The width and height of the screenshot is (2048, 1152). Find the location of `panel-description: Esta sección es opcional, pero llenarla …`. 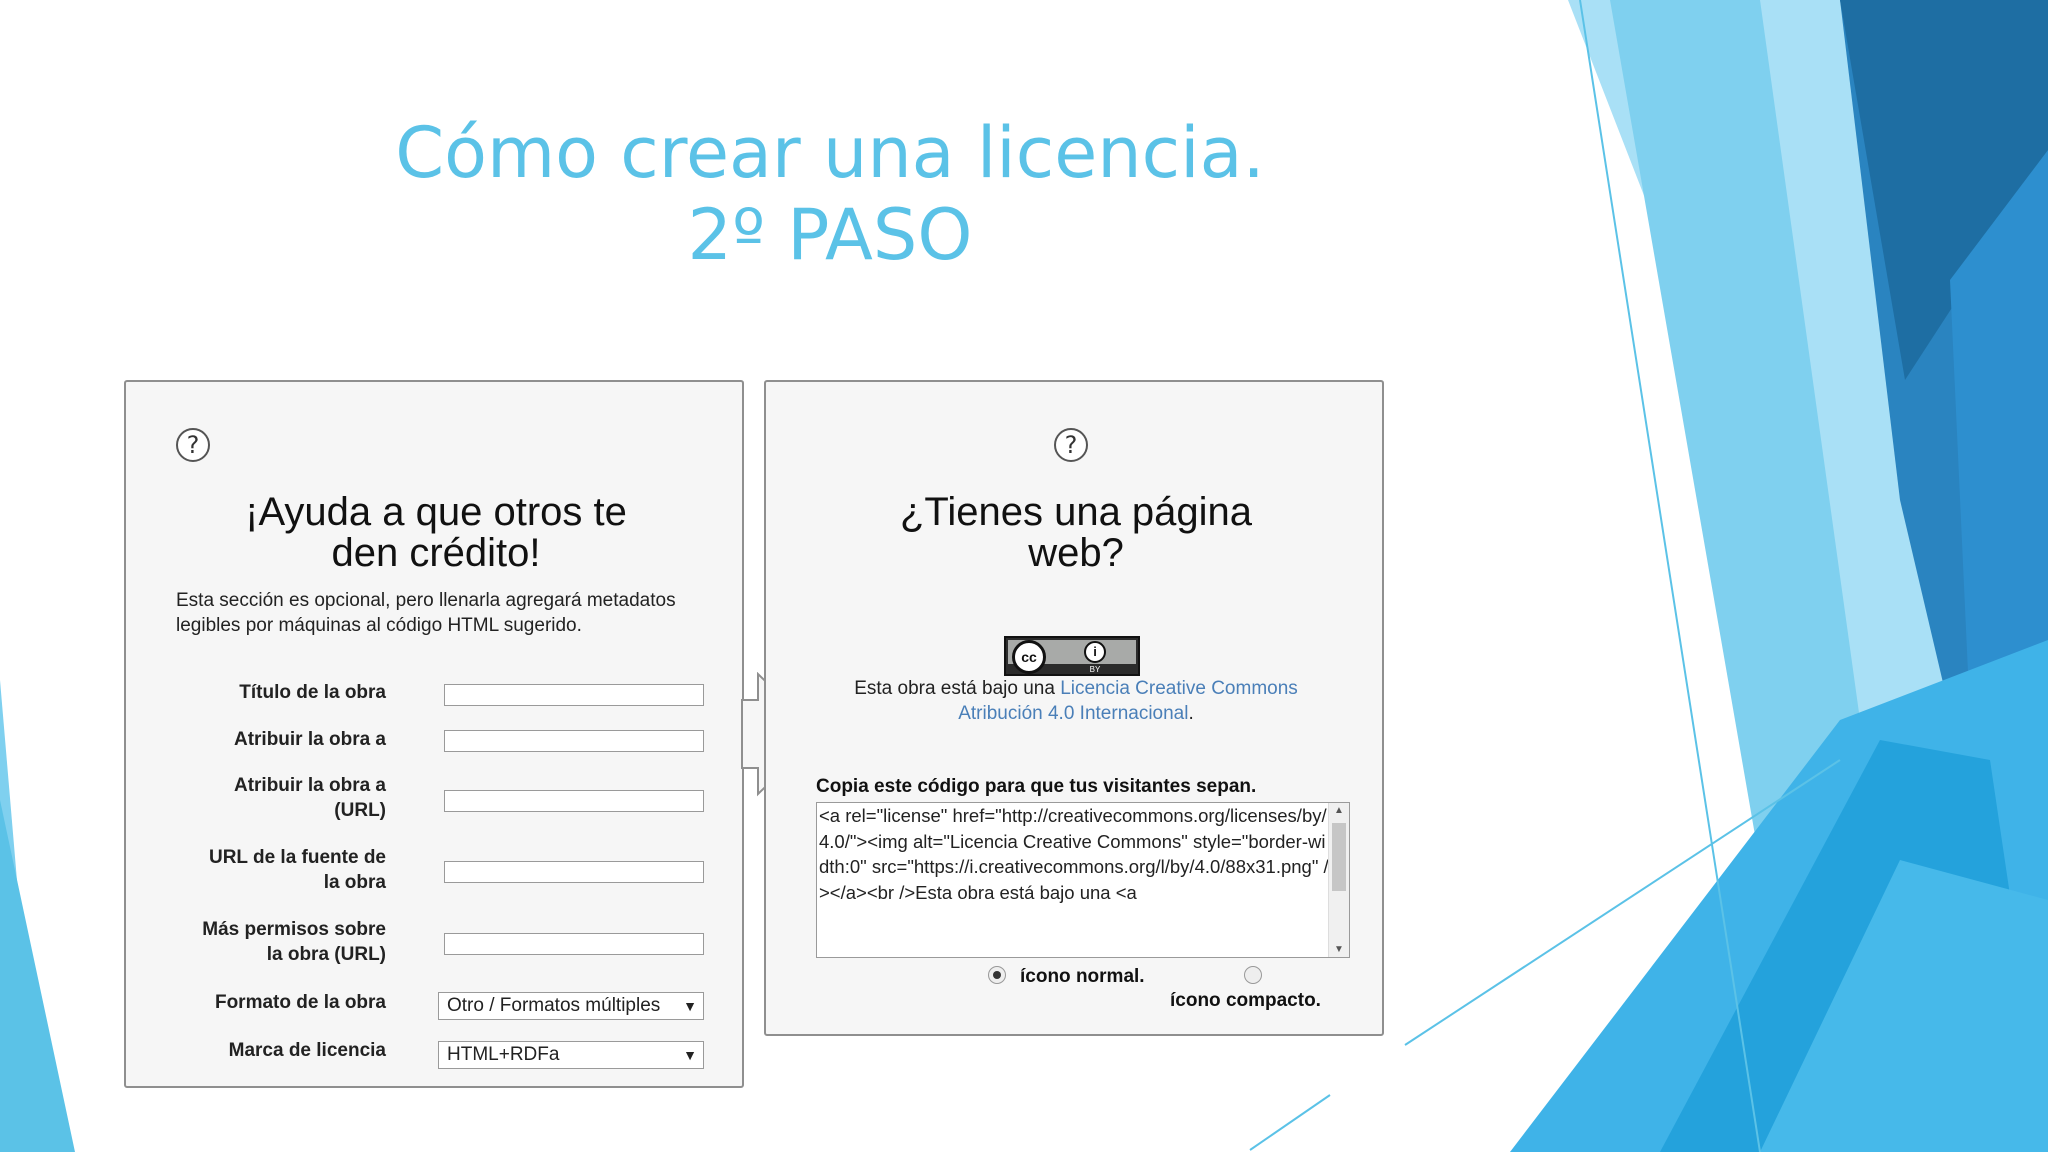

panel-description: Esta sección es opcional, pero llenarla … is located at coordinates (426, 613).